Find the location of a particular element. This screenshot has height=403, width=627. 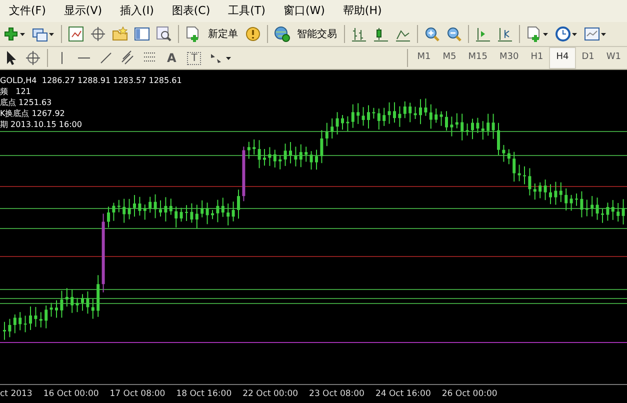

panel-icon is located at coordinates (142, 34).